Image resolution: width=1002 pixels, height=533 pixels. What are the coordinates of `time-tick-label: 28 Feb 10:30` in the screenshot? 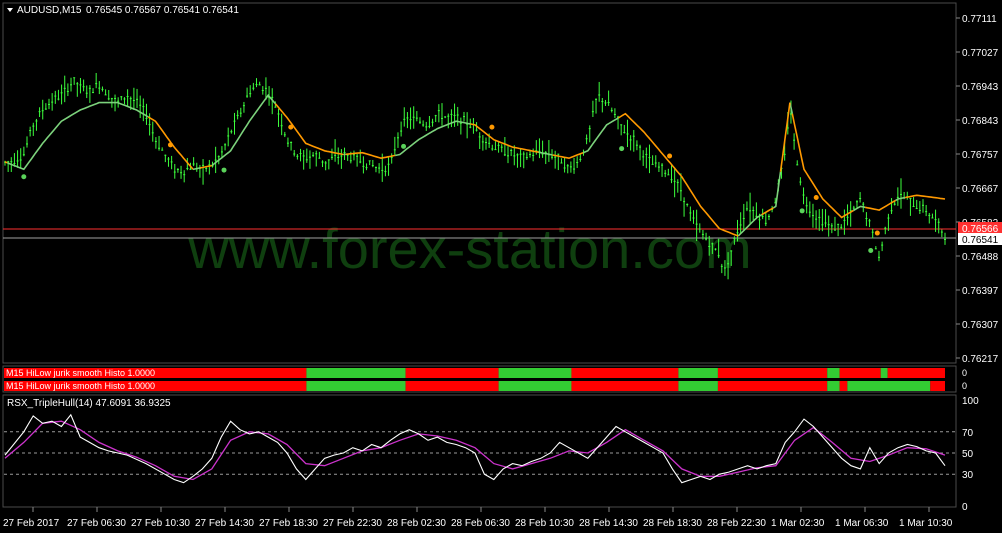 It's located at (544, 523).